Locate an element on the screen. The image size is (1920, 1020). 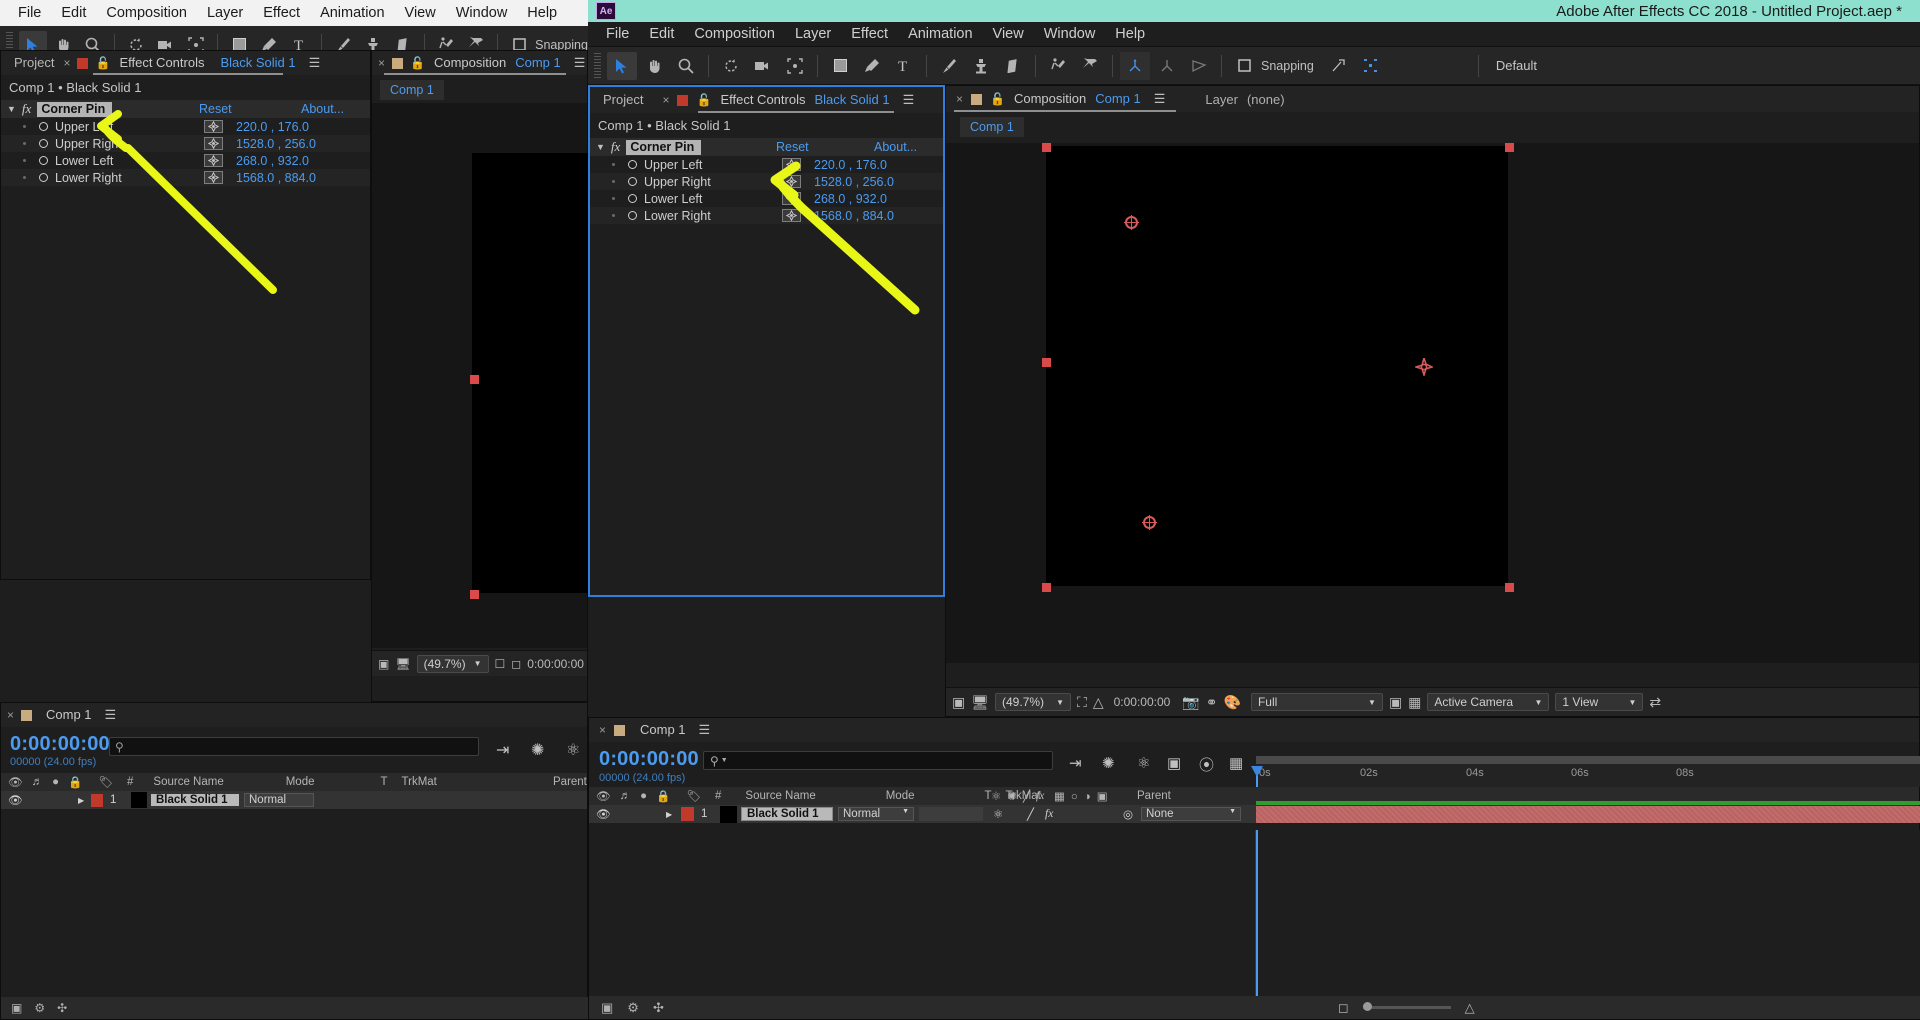
zoom-select-background: (49.7%) ▼ is located at coordinates (452, 663).